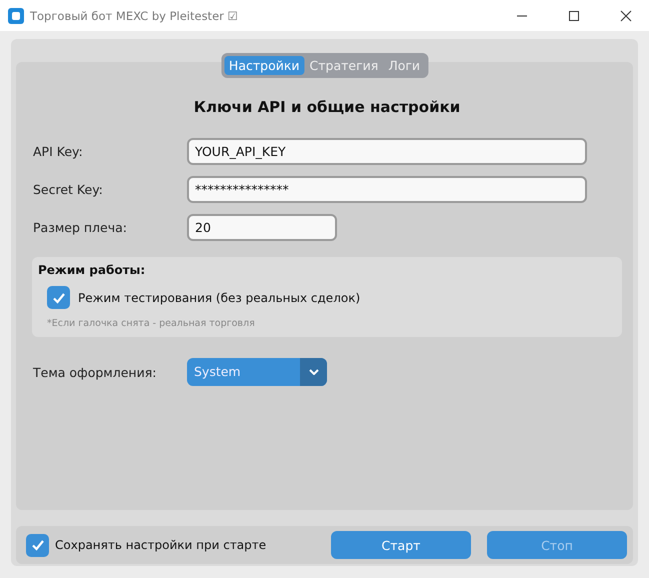 Image resolution: width=649 pixels, height=578 pixels. I want to click on field-label: Тема оформления:, so click(95, 372).